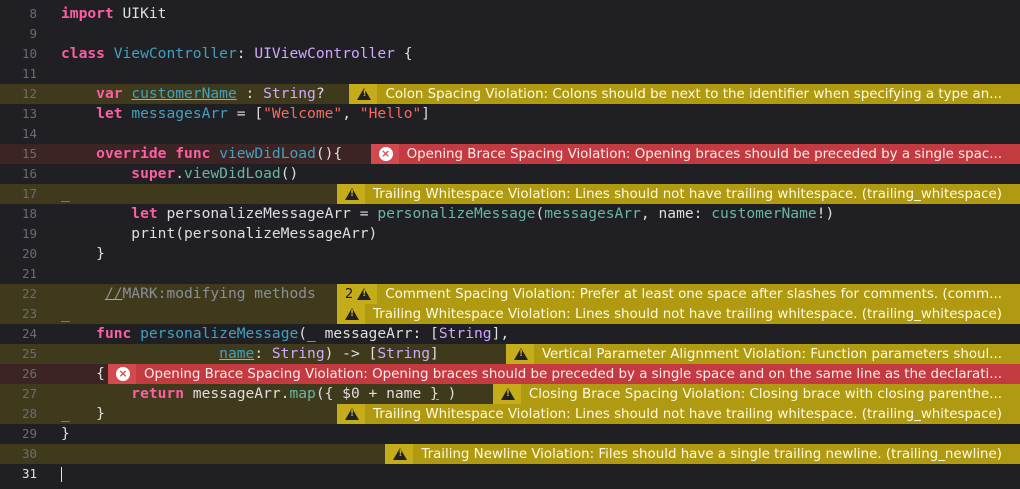 The height and width of the screenshot is (489, 1020). I want to click on code-token: ., so click(180, 173).